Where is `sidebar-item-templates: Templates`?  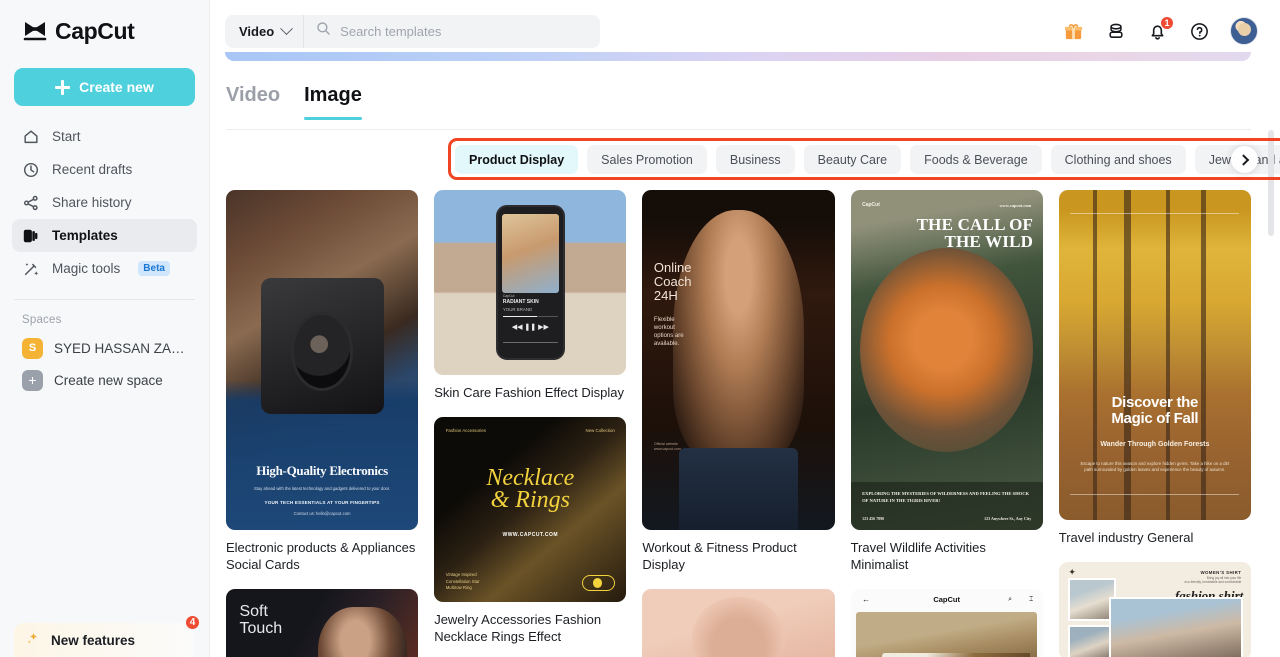 sidebar-item-templates: Templates is located at coordinates (104, 235).